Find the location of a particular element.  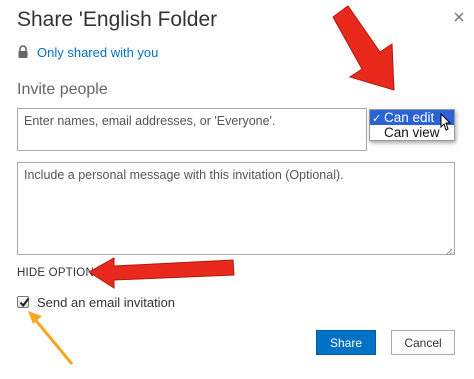

shared-status-row: Only shared with you is located at coordinates (87, 52).